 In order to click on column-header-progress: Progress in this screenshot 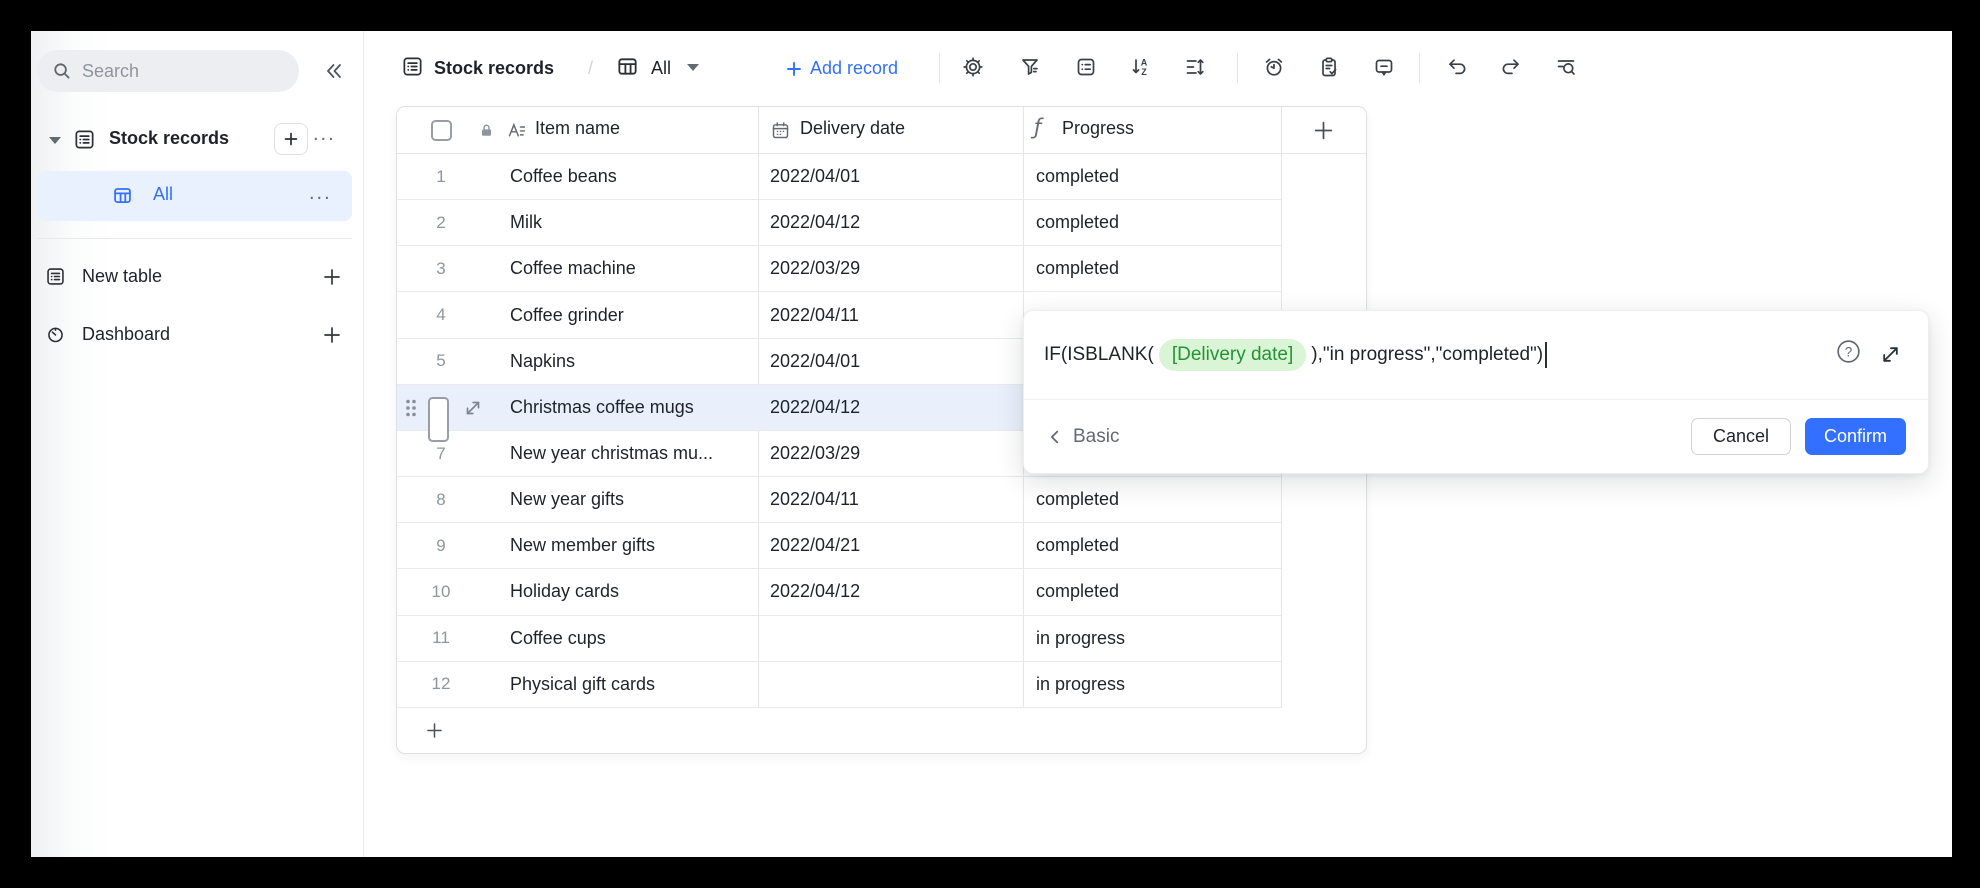, I will do `click(1098, 128)`.